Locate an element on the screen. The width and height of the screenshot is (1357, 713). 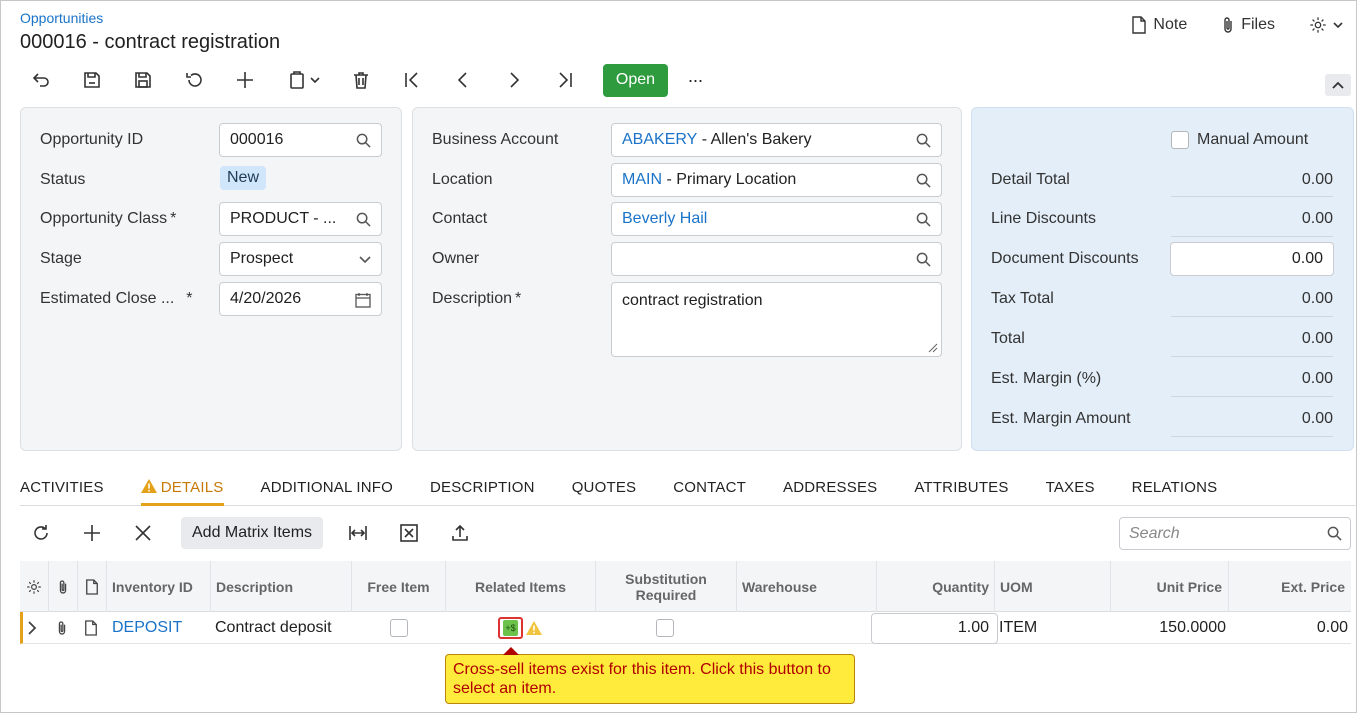
delete-row-button is located at coordinates (143, 533).